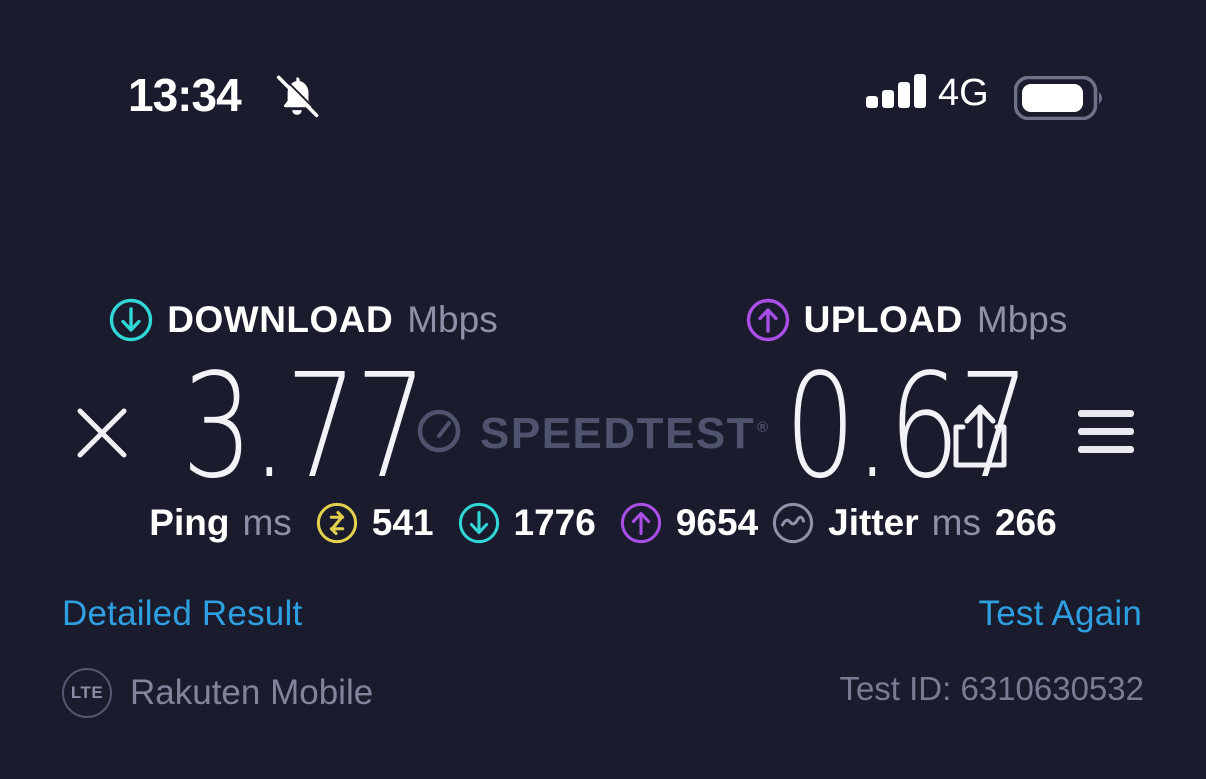  What do you see at coordinates (189, 522) in the screenshot?
I see `ping-label: Ping` at bounding box center [189, 522].